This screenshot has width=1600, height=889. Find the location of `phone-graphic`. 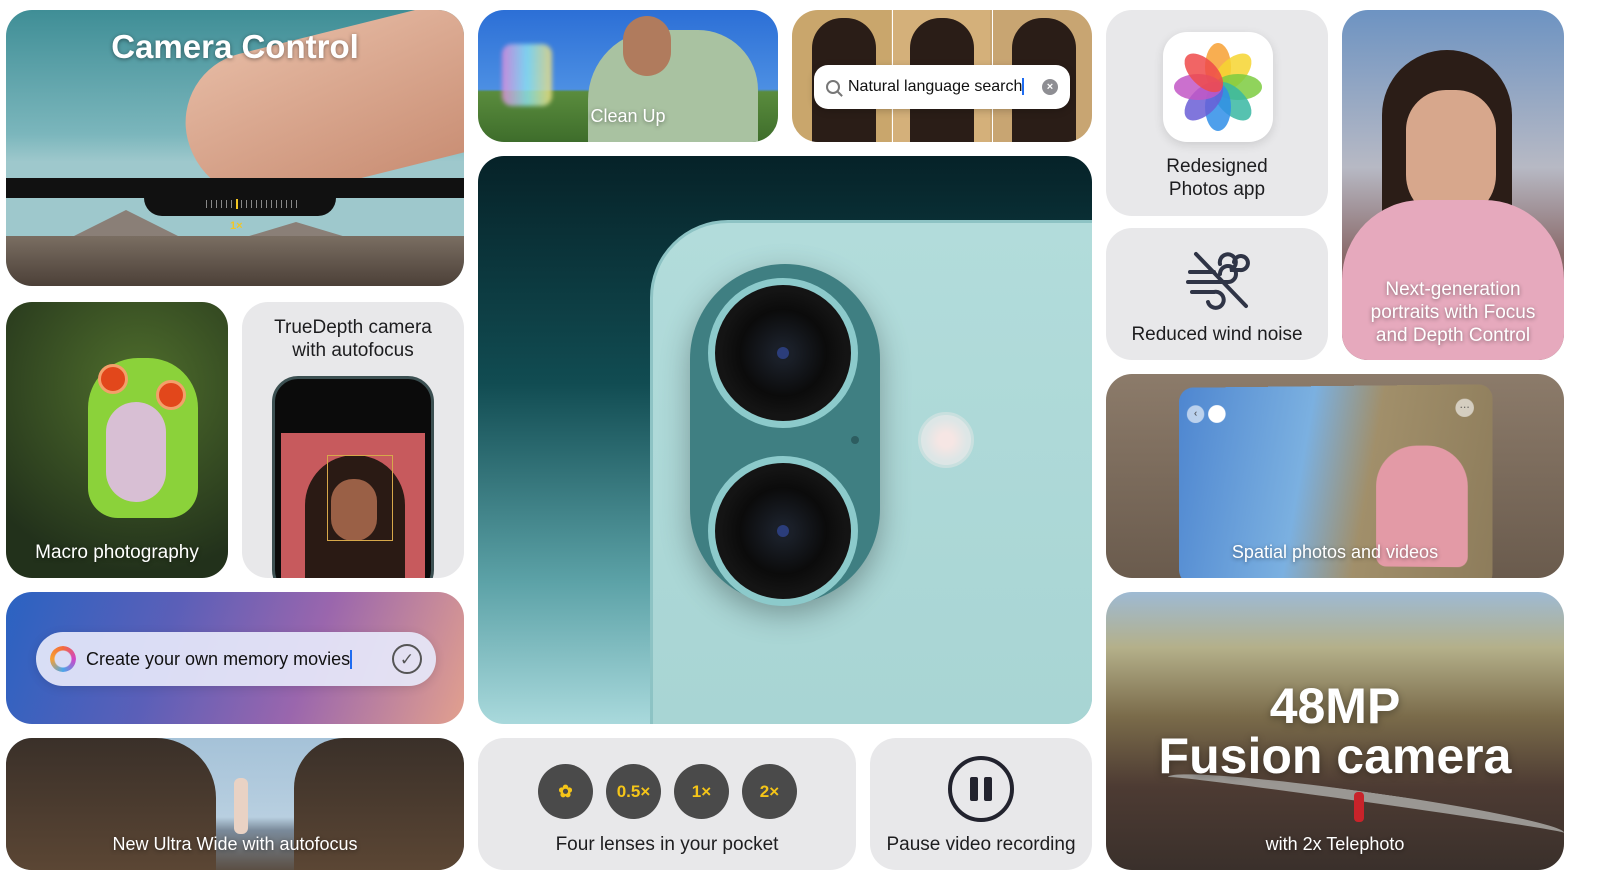

phone-graphic is located at coordinates (353, 477).